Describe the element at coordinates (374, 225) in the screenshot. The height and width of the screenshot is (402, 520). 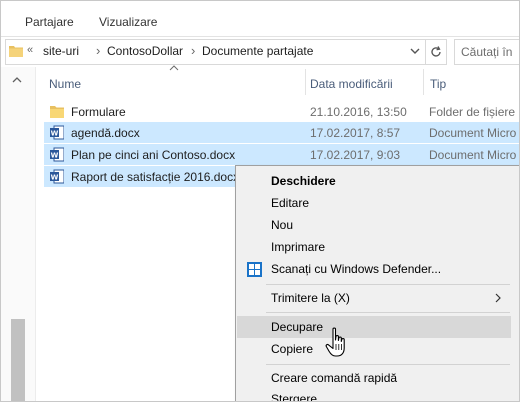
I see `menu-item-new: Nou` at that location.